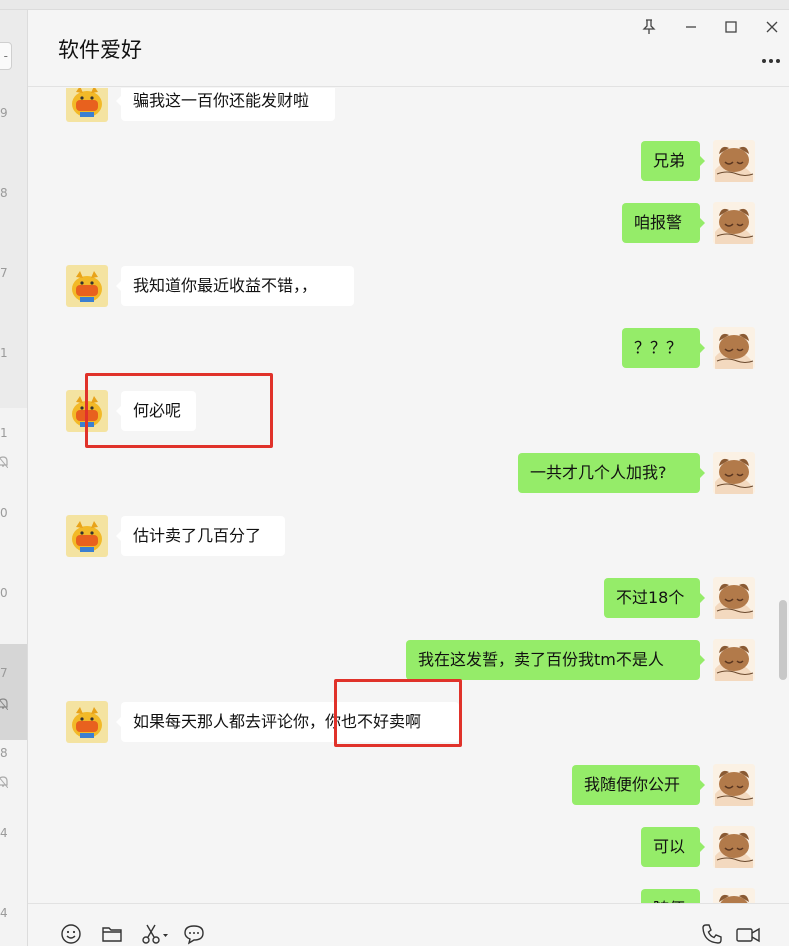  What do you see at coordinates (731, 27) in the screenshot?
I see `maximize-icon` at bounding box center [731, 27].